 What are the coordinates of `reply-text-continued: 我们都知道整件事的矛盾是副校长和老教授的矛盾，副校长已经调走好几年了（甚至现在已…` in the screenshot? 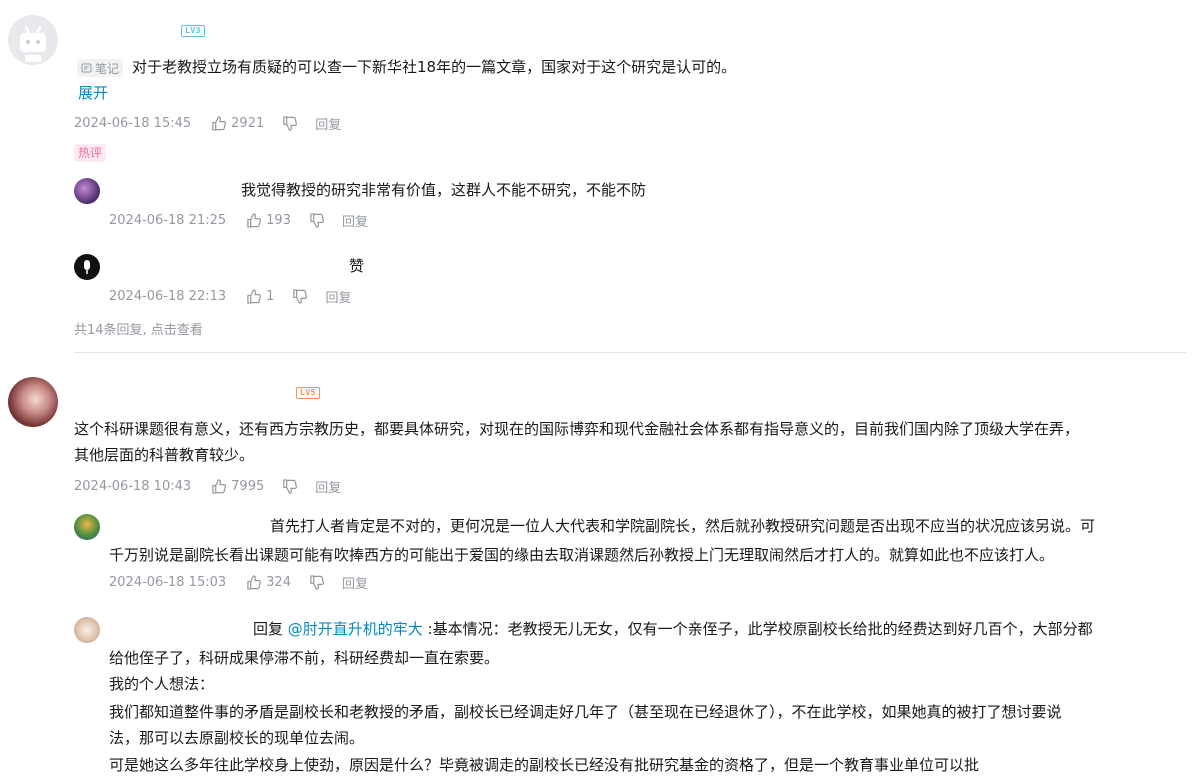 It's located at (585, 712).